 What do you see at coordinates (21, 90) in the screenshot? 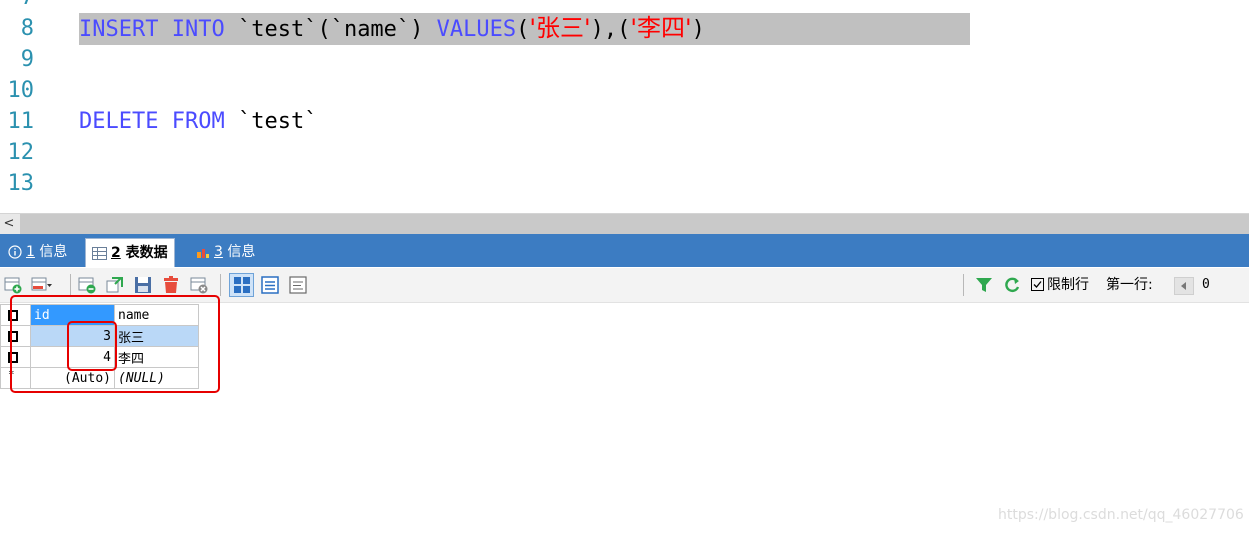
I see `line-number: 10` at bounding box center [21, 90].